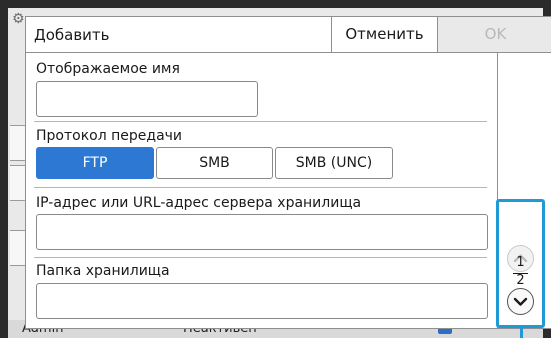  I want to click on protocol-option-smb-unc: SMB (UNC), so click(334, 163).